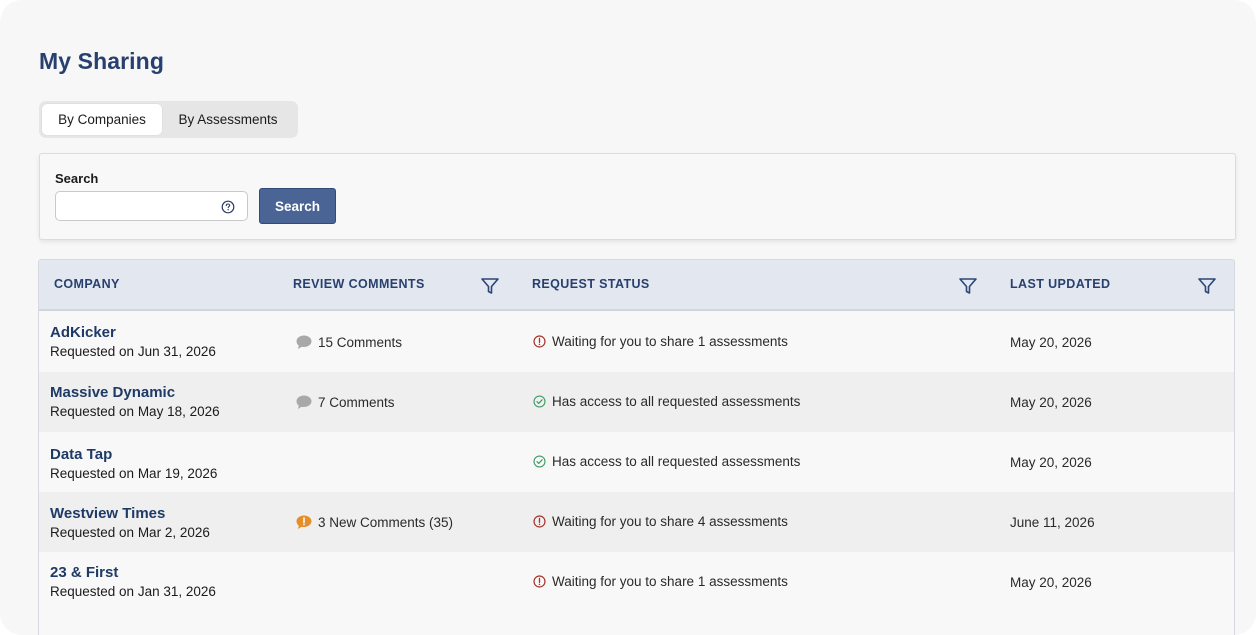 The height and width of the screenshot is (635, 1256). What do you see at coordinates (133, 351) in the screenshot?
I see `requested-date: Requested on Jun 31, 2026` at bounding box center [133, 351].